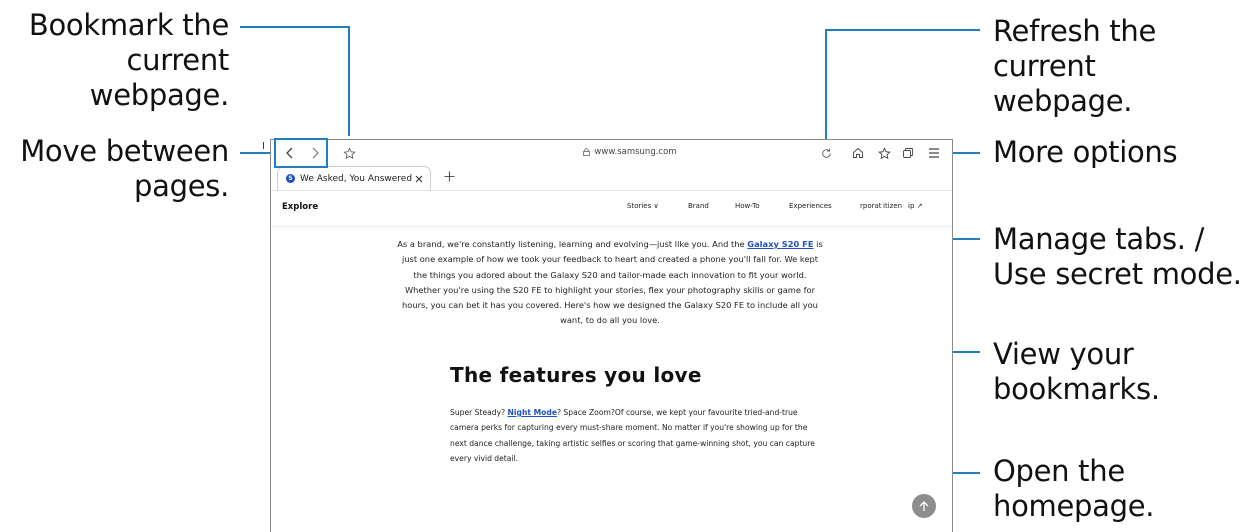 This screenshot has width=1242, height=532. I want to click on intro-link-galaxy: Galaxy S20 FE, so click(780, 244).